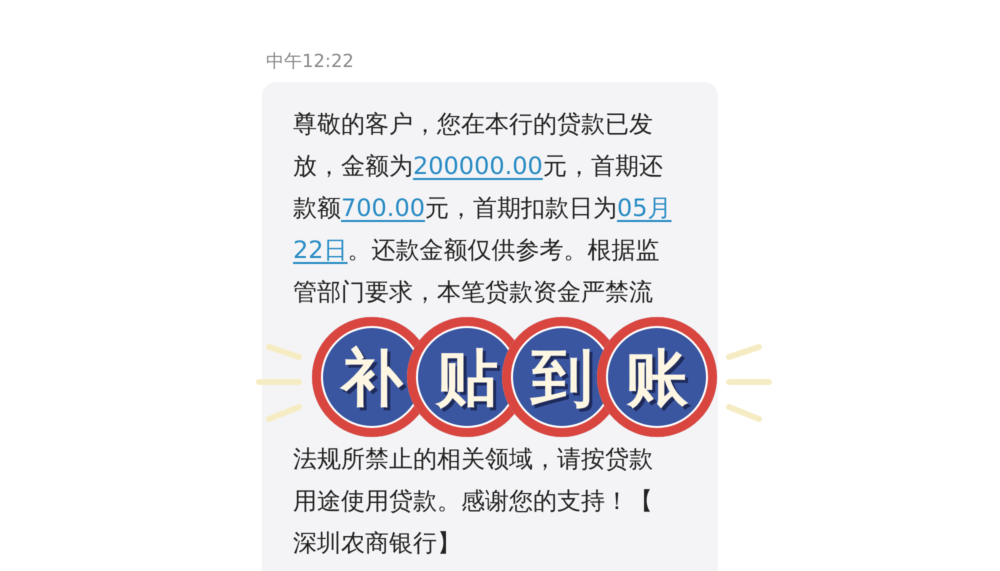  I want to click on message-link: 22日, so click(320, 250).